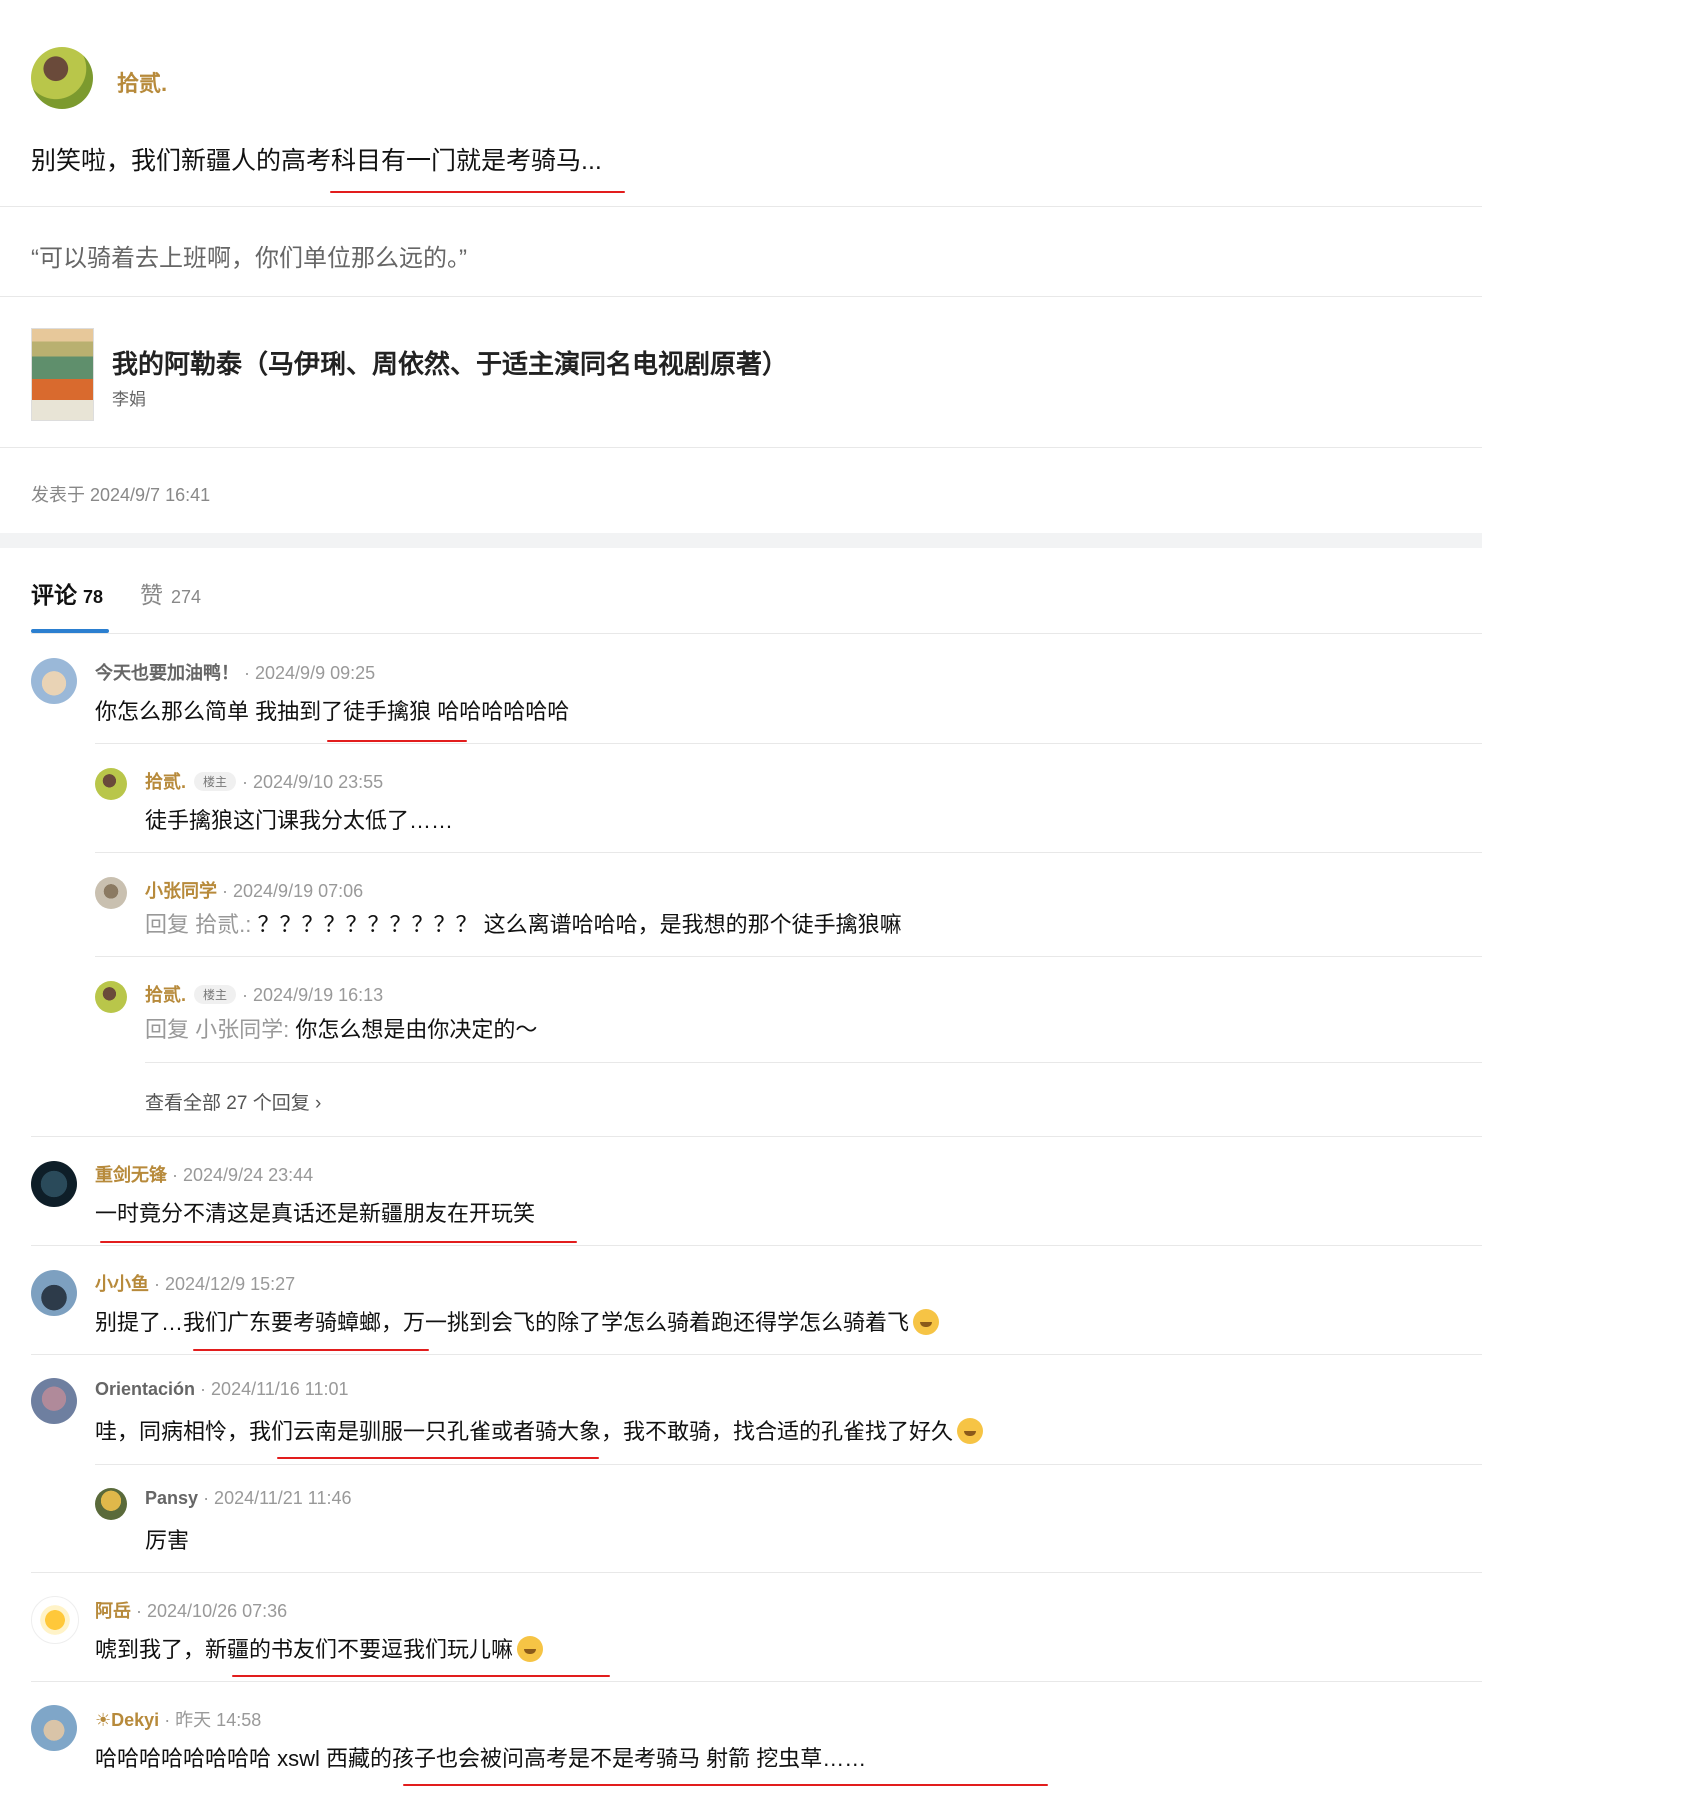 The image size is (1702, 1802). I want to click on reply-meta: 拾贰. 楼主 · 2024/9/10 23:55, so click(264, 781).